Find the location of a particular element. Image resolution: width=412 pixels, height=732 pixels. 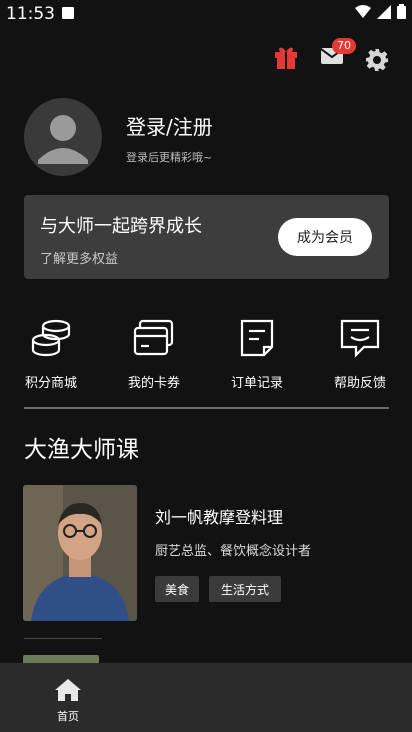

settings-button is located at coordinates (377, 62).